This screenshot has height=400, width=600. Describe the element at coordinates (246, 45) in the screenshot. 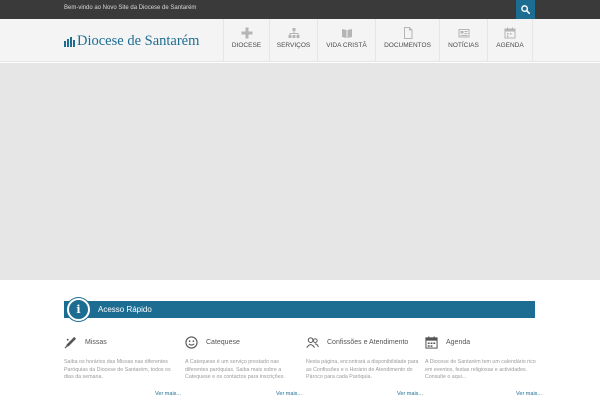

I see `nav-label: DIOCESE` at that location.